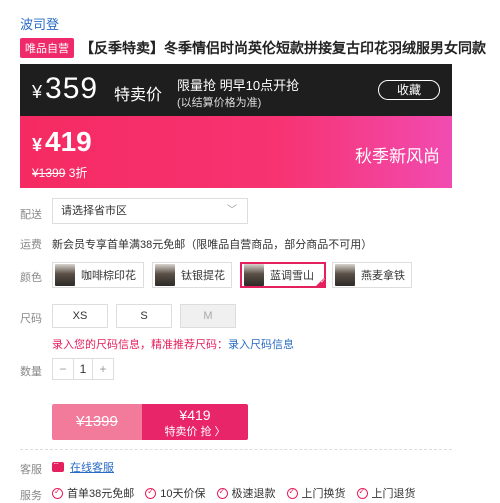  I want to click on shipping-info: 新会员专享首单满38元免邮（限唯品自营商品，部分商品不可用）, so click(212, 245).